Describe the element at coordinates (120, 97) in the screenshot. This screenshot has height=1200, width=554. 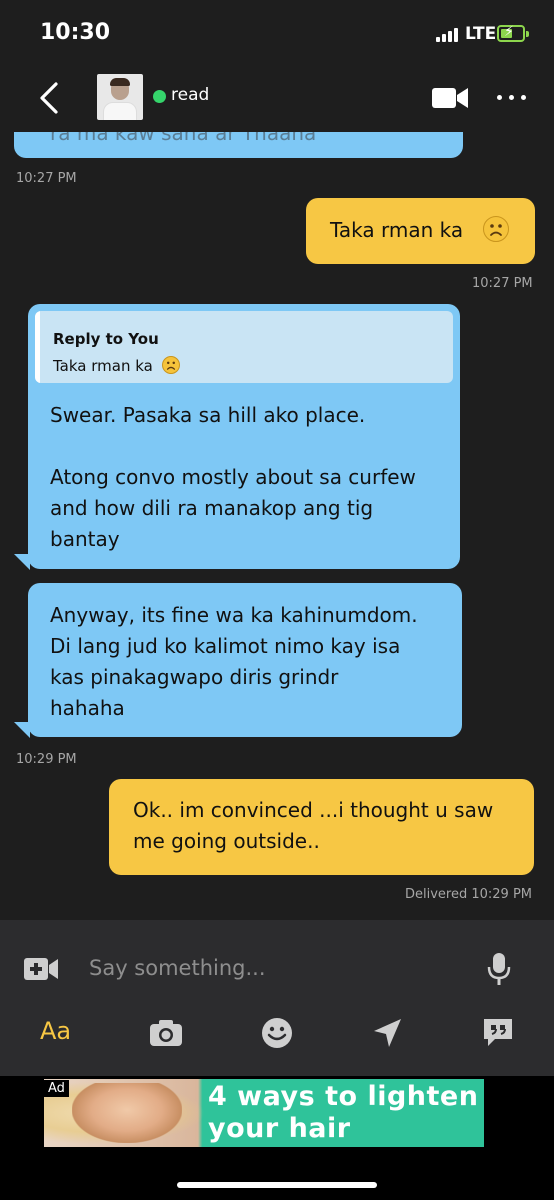
I see `avatar` at that location.